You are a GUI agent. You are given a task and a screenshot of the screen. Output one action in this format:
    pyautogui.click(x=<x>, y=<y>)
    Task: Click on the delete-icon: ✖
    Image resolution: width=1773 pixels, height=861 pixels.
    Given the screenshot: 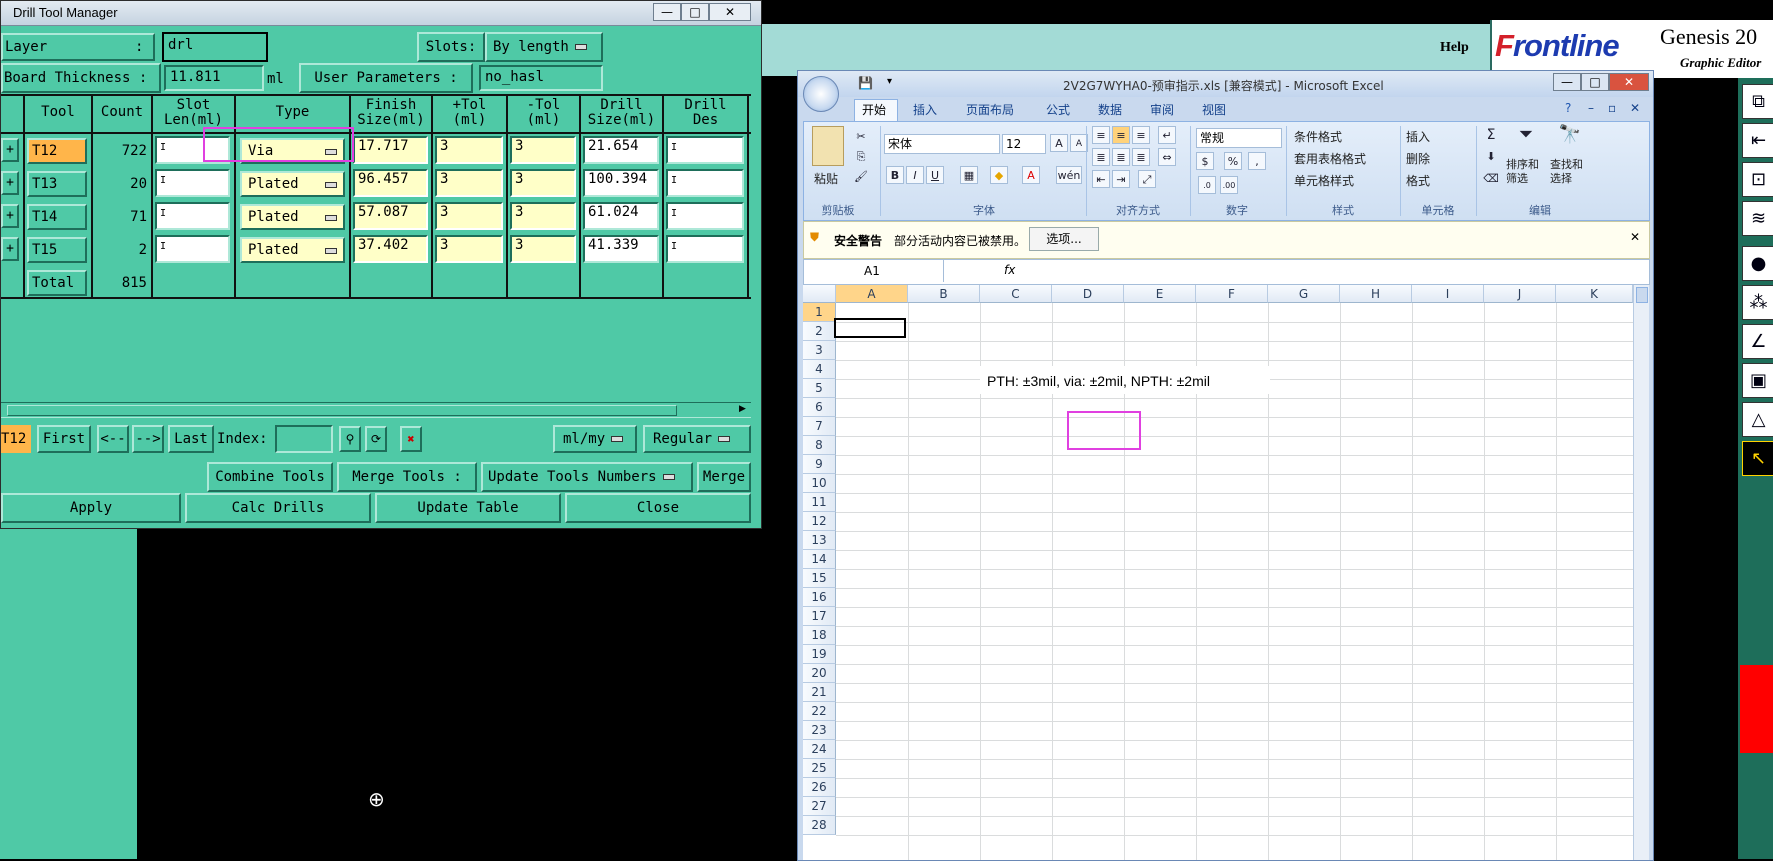 What is the action you would take?
    pyautogui.click(x=411, y=439)
    